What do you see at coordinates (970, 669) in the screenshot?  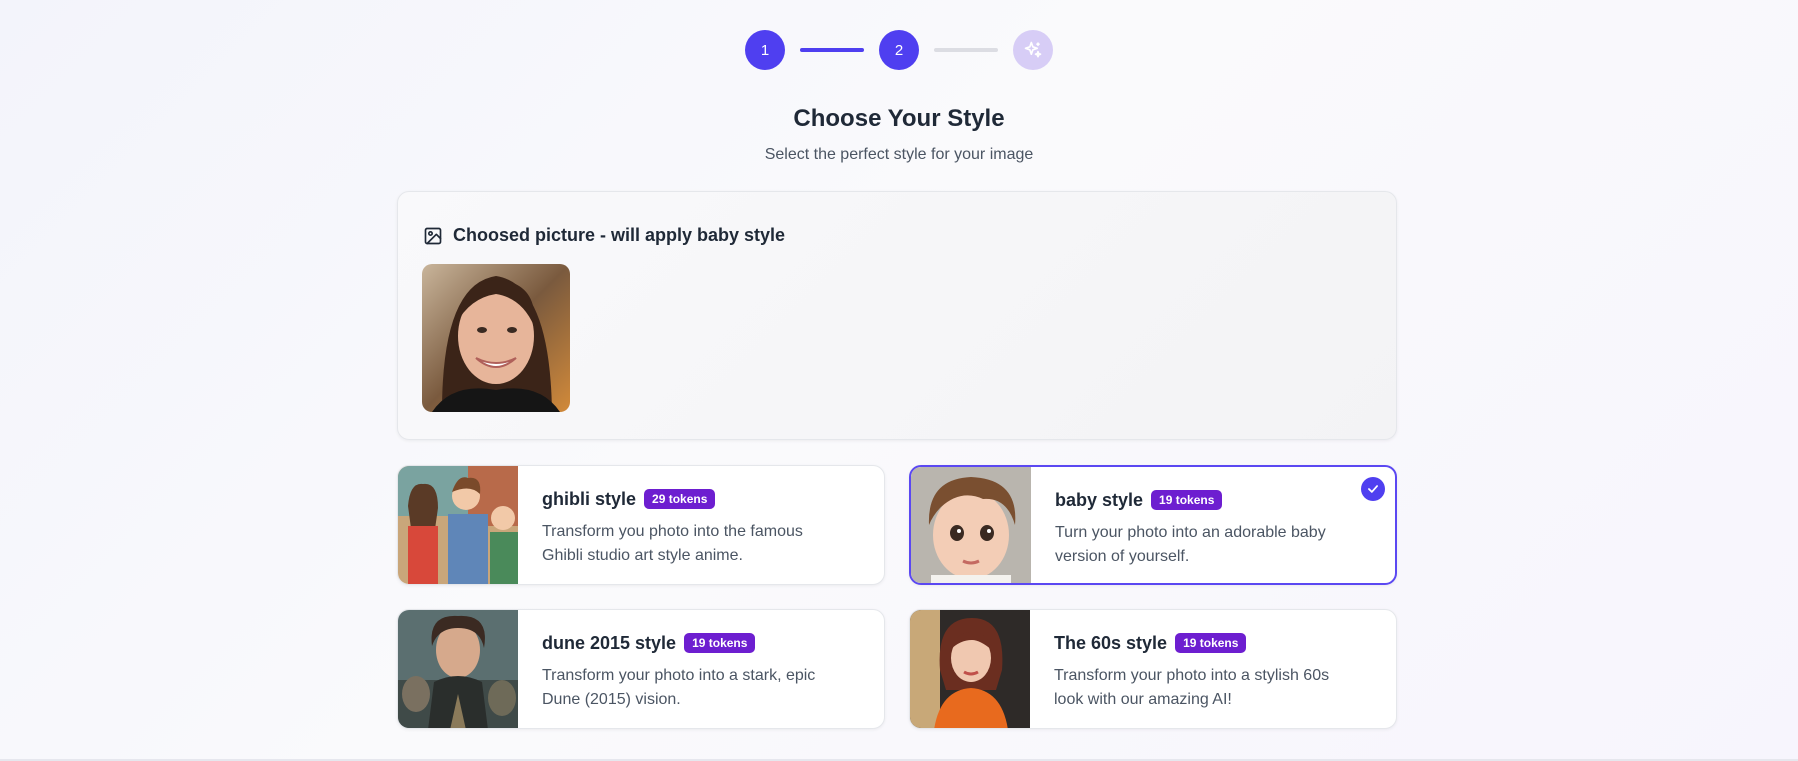 I see `sixties-thumbnail` at bounding box center [970, 669].